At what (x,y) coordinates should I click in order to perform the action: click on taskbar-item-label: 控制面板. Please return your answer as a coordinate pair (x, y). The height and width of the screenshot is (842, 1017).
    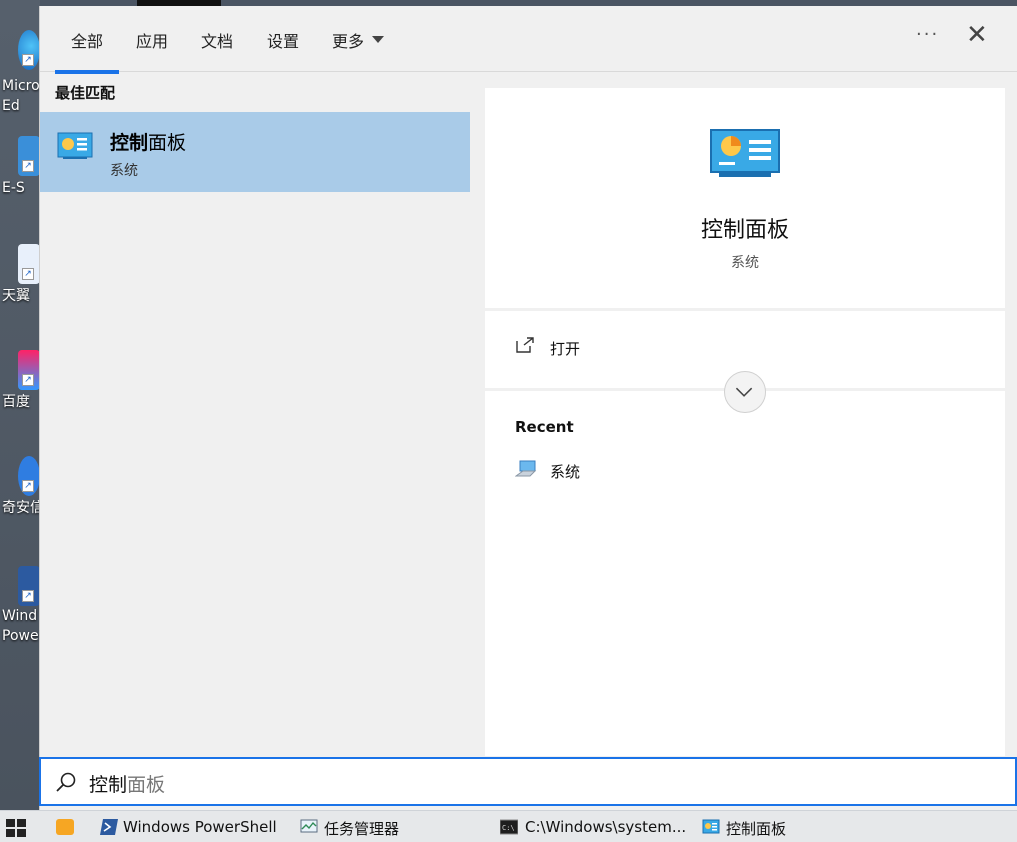
    Looking at the image, I should click on (756, 829).